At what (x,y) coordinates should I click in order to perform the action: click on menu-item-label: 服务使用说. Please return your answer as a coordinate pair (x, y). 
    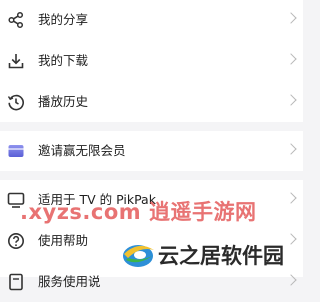
    Looking at the image, I should click on (69, 281).